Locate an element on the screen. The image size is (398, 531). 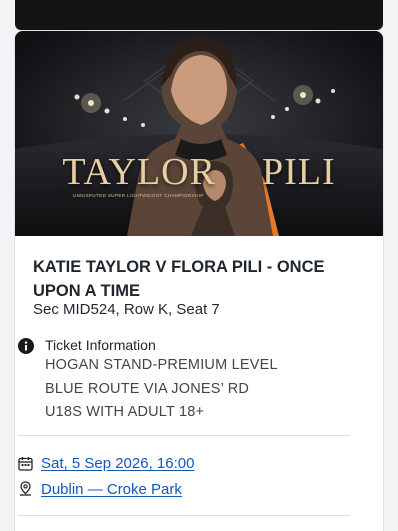
ticket-info-line: U18S WITH ADULT 18+ is located at coordinates (125, 412).